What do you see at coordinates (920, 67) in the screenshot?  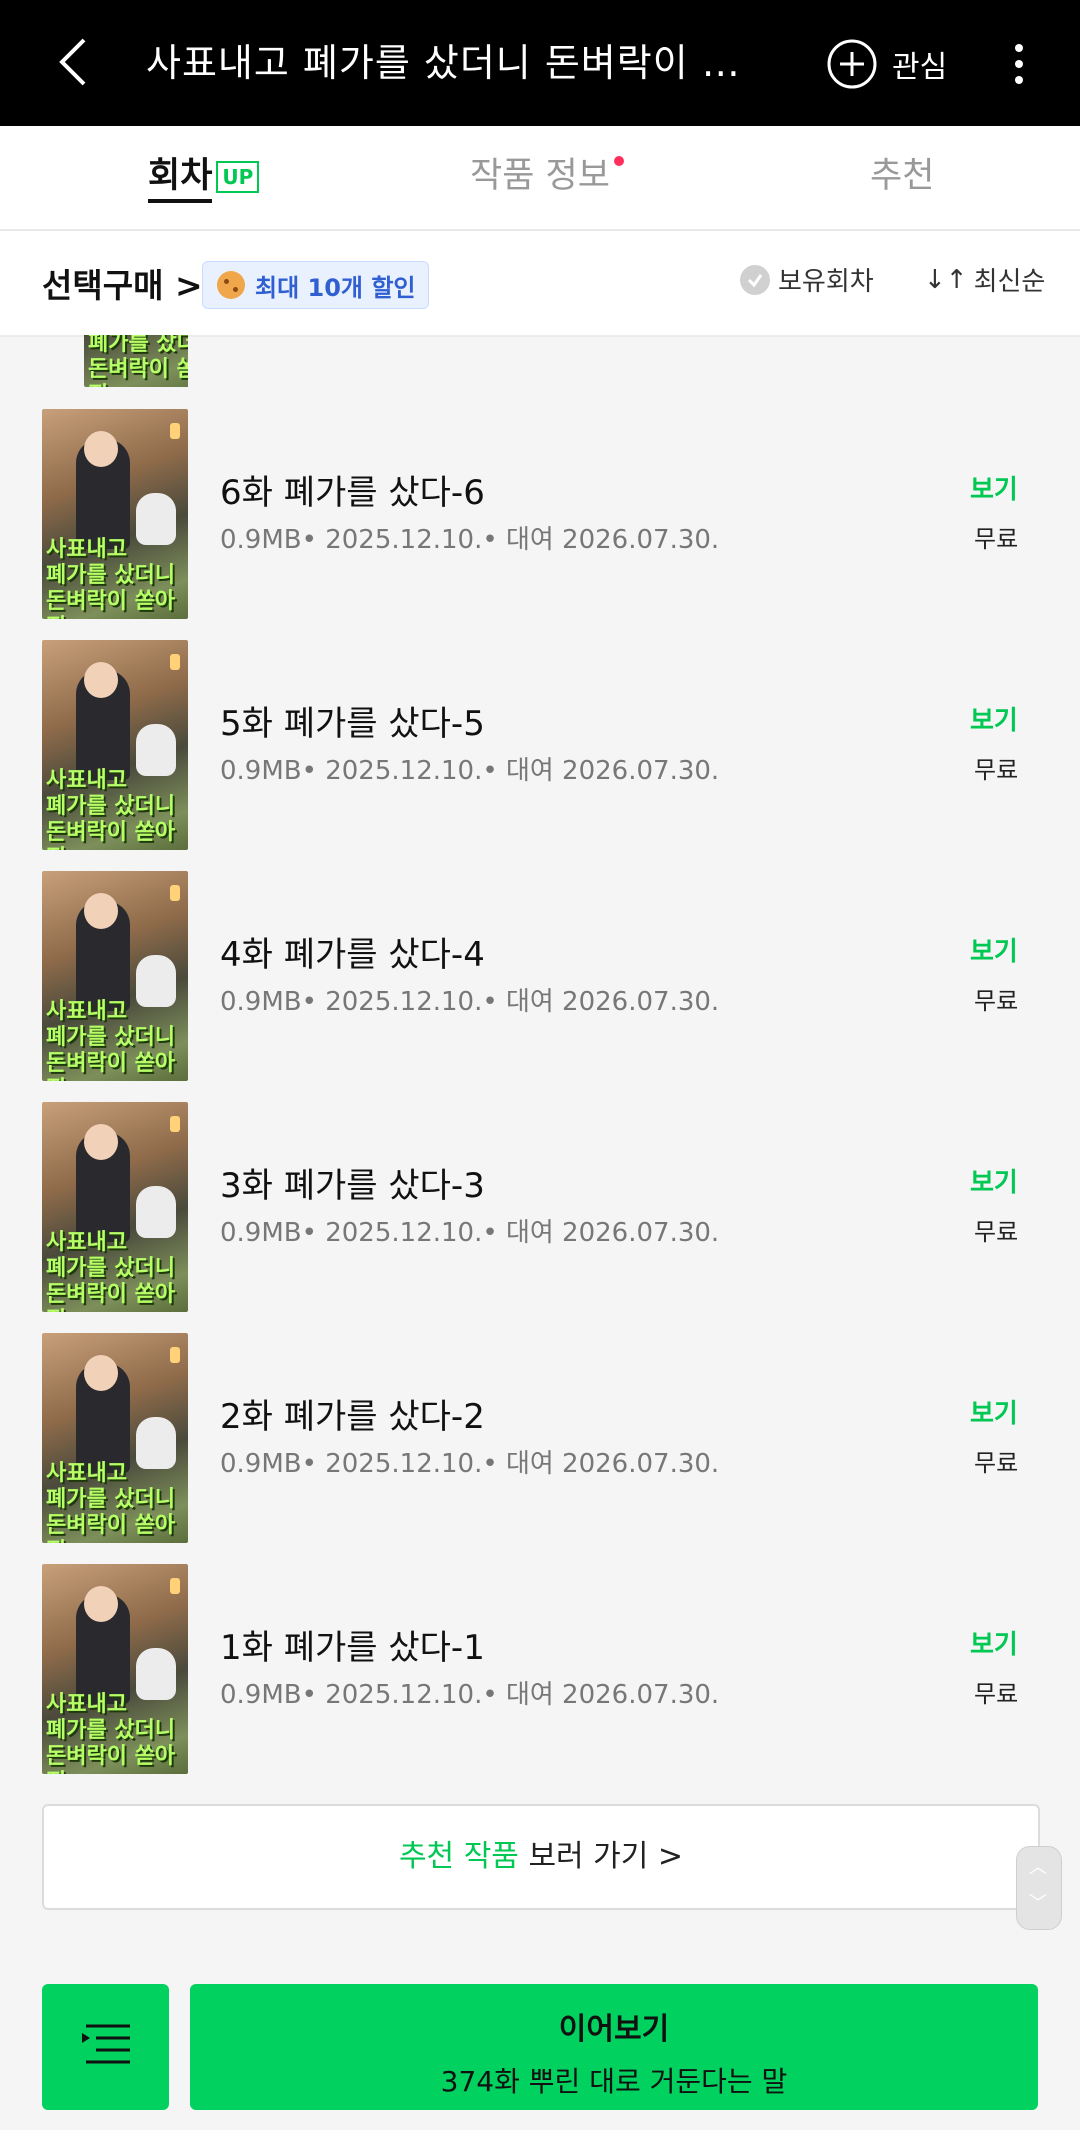 I see `favorite-label: 관심` at bounding box center [920, 67].